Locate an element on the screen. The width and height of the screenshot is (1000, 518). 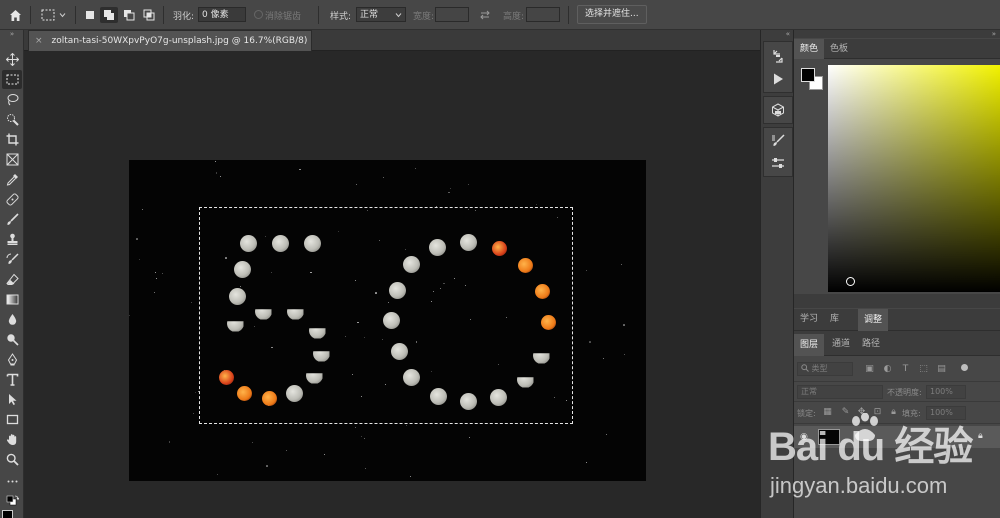
filter-toggle-icon is located at coordinates (964, 367).